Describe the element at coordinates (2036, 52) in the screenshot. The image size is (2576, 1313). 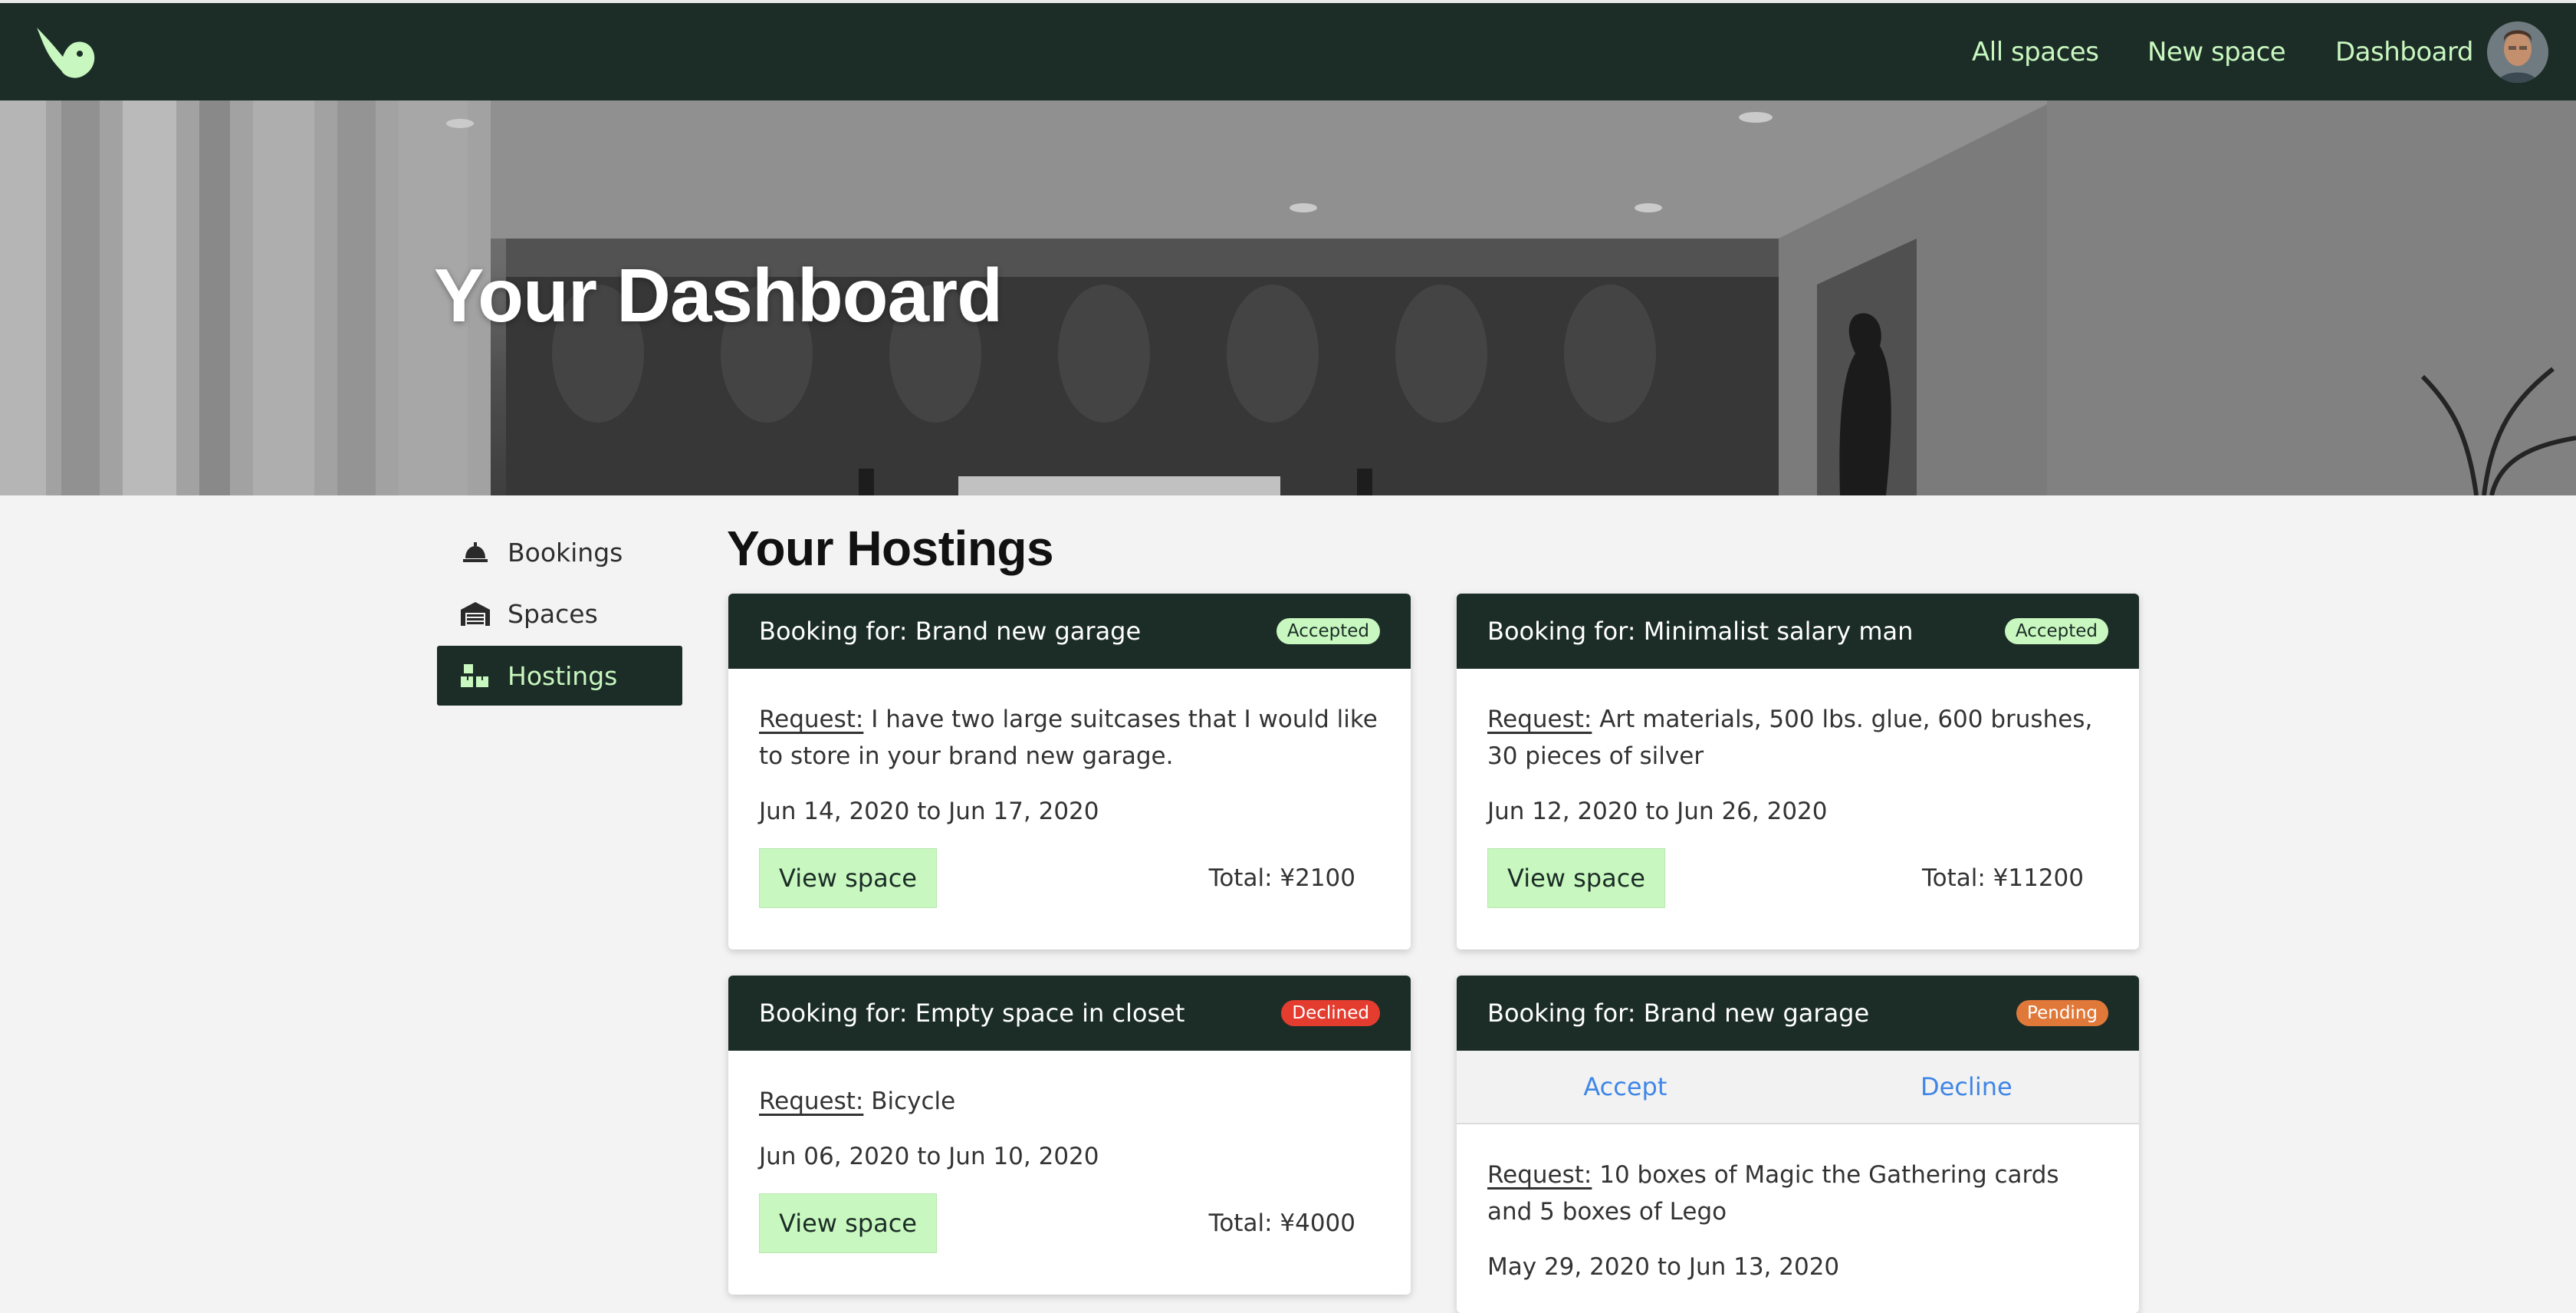
I see `nav-all-spaces: All spaces` at that location.